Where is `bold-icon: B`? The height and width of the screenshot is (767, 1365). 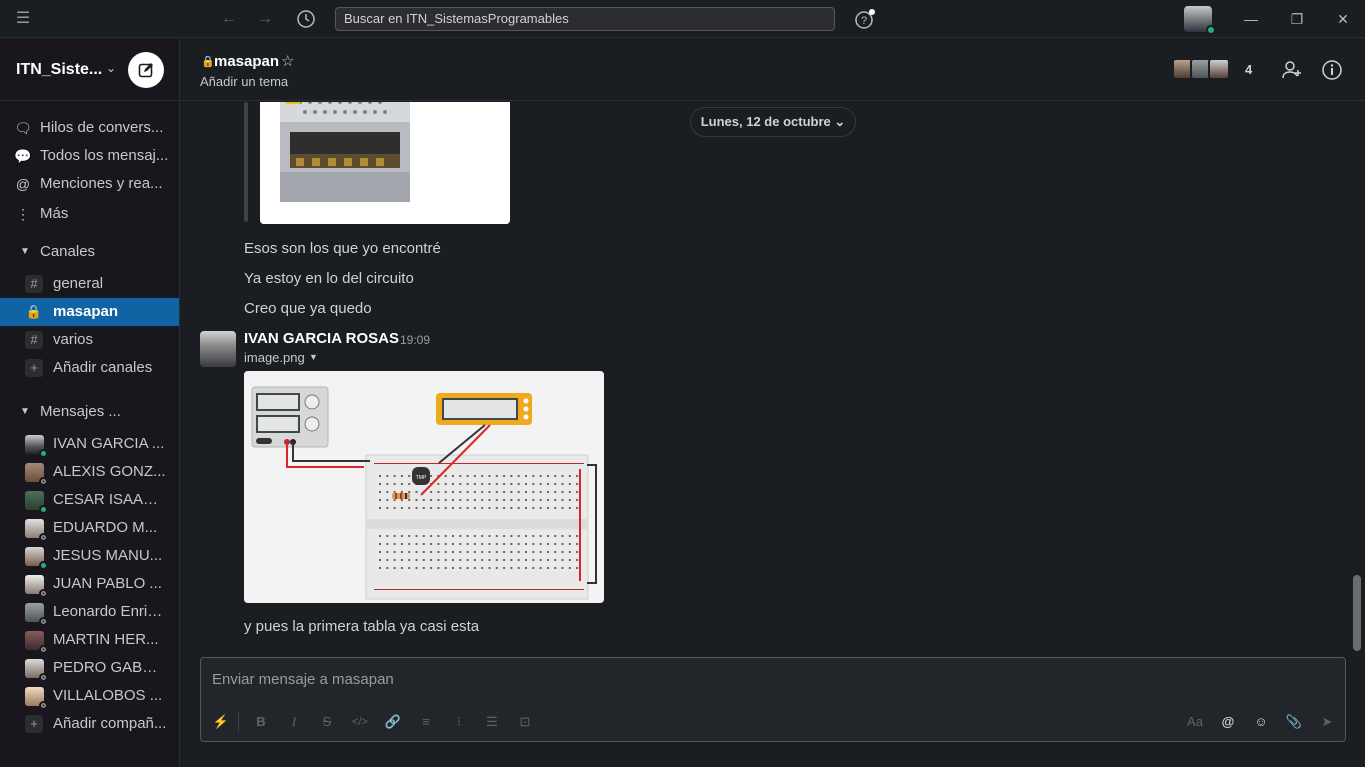
bold-icon: B is located at coordinates (261, 722).